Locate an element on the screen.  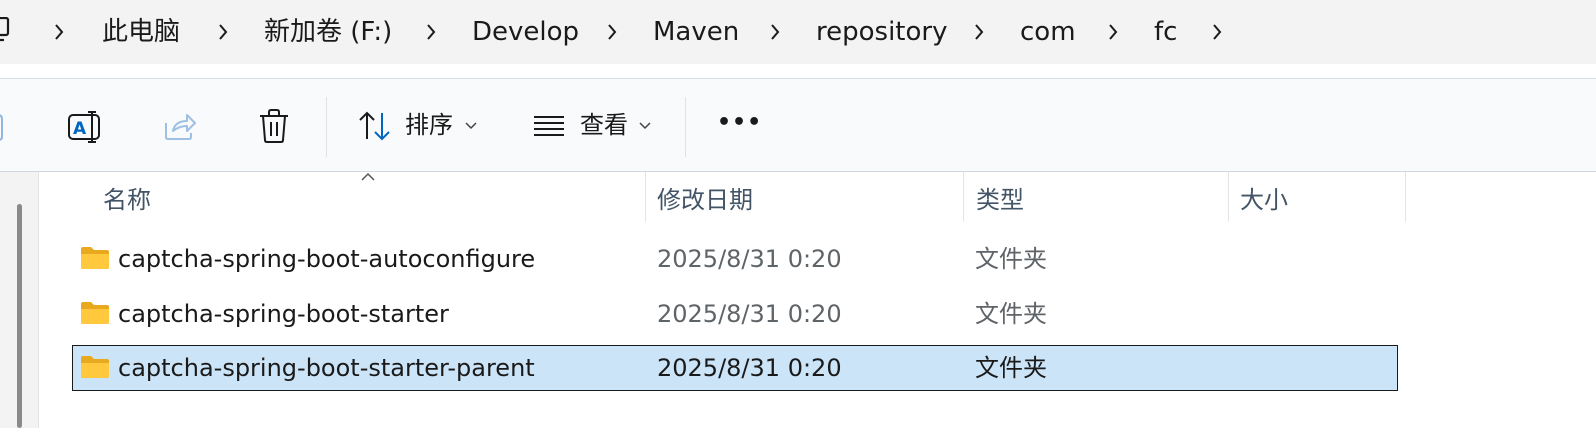
navigation-scrollbar is located at coordinates (19, 316).